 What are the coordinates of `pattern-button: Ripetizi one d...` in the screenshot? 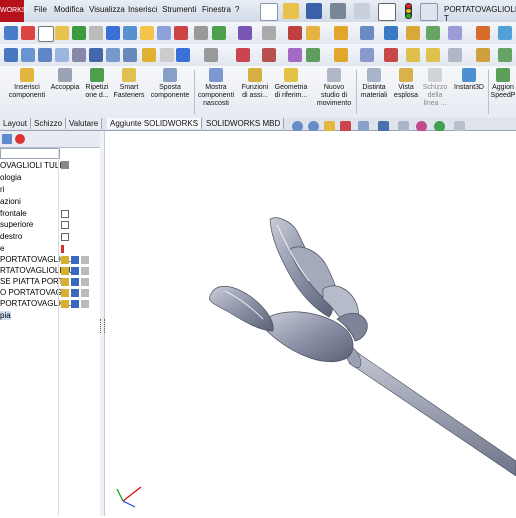 It's located at (97, 84).